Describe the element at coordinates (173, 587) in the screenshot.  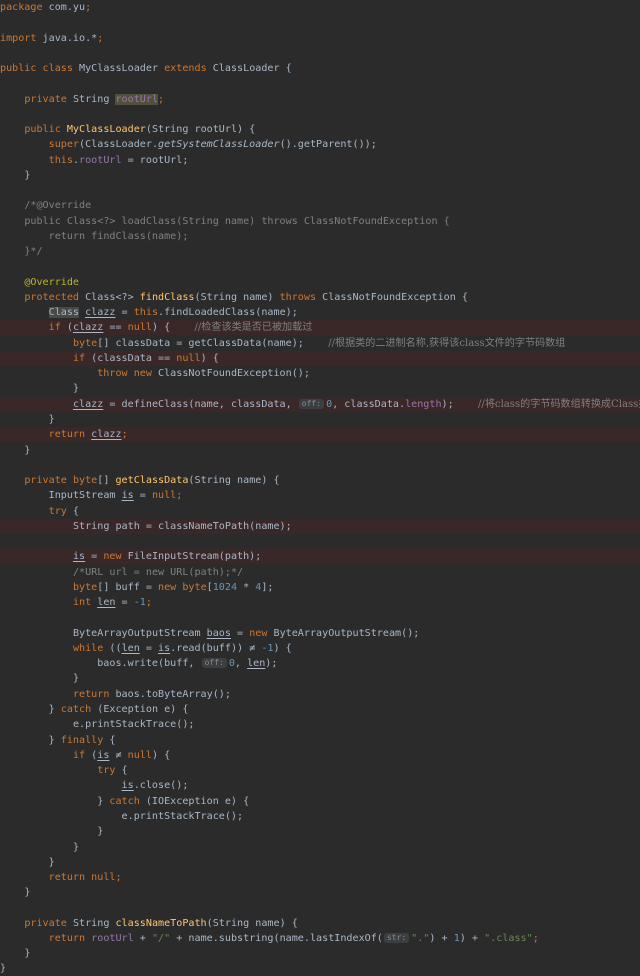
I see `code-line-39: byte[] buff = new byte[1024 * 4];` at that location.